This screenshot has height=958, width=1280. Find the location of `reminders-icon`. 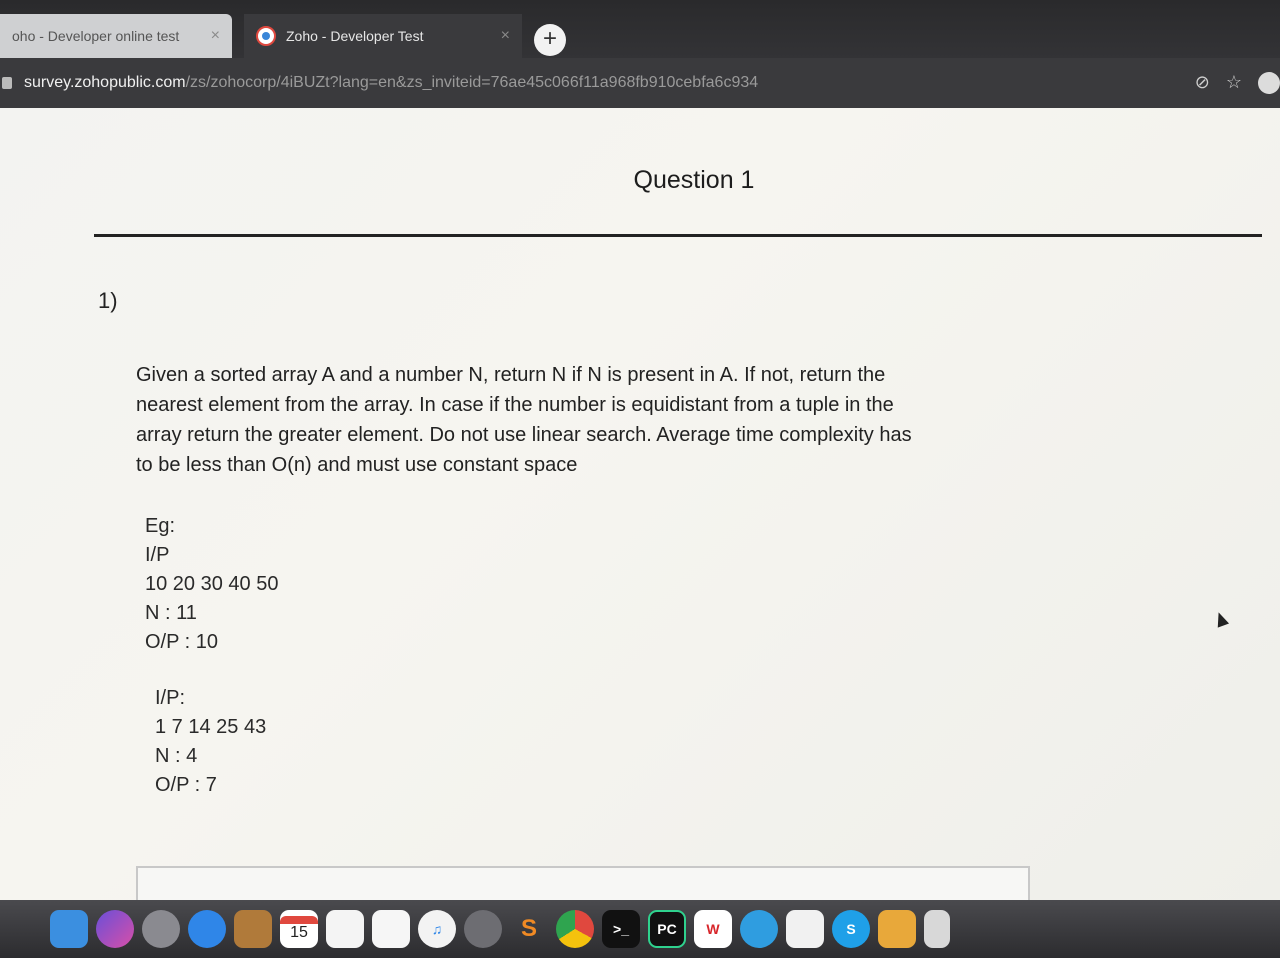

reminders-icon is located at coordinates (391, 929).